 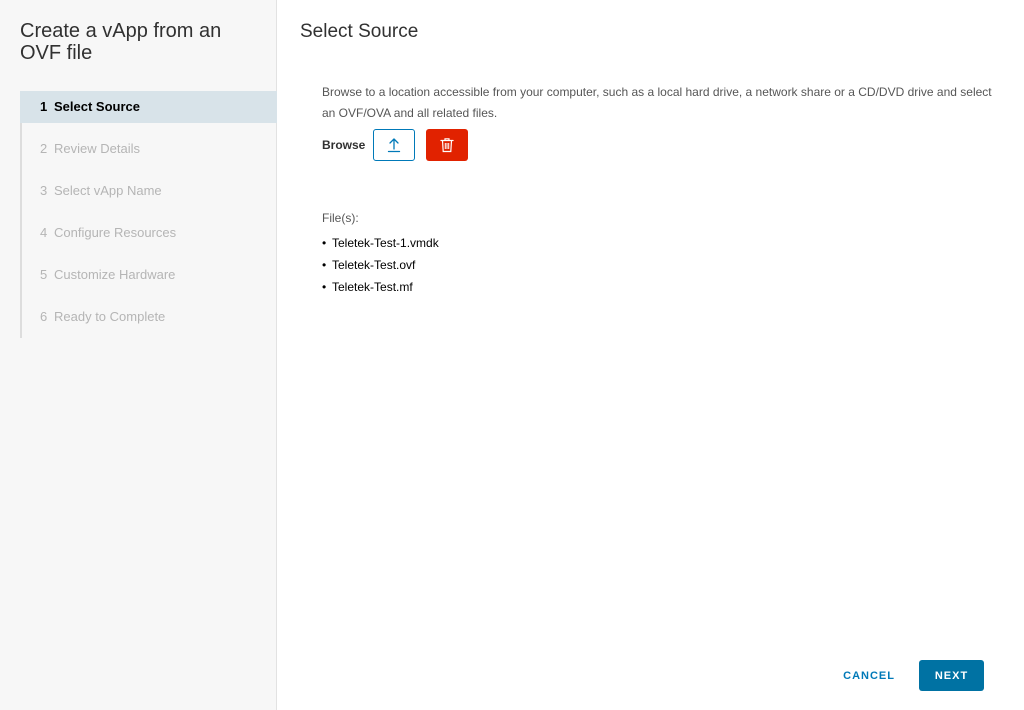 What do you see at coordinates (869, 675) in the screenshot?
I see `cancel-button: CANCEL` at bounding box center [869, 675].